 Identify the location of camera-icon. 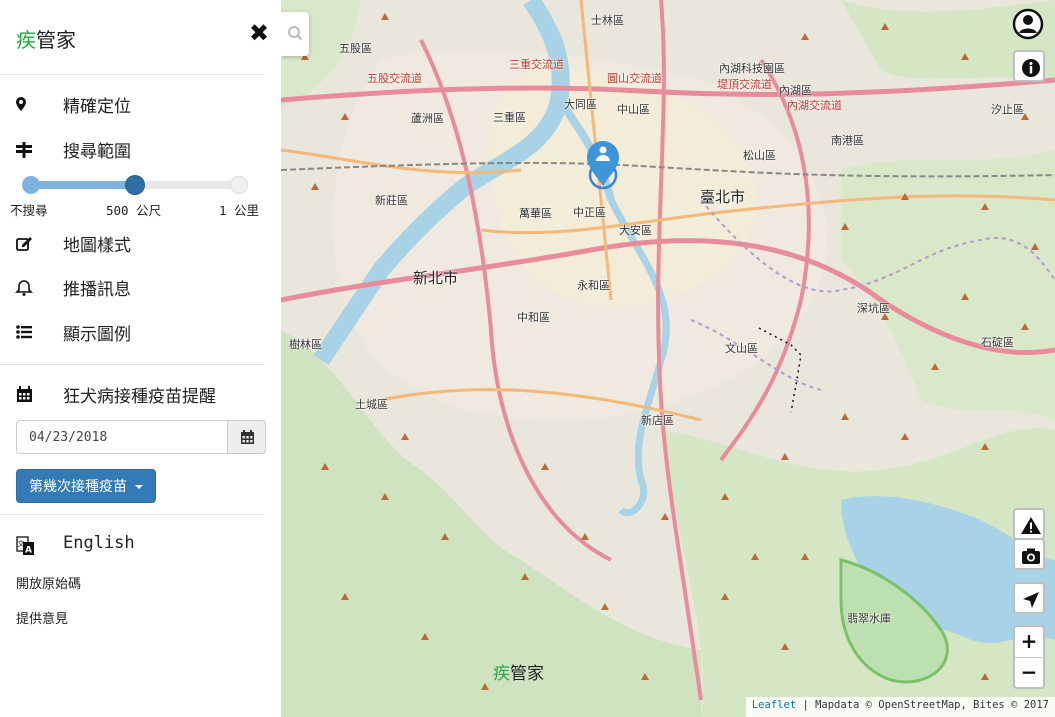
(1031, 556).